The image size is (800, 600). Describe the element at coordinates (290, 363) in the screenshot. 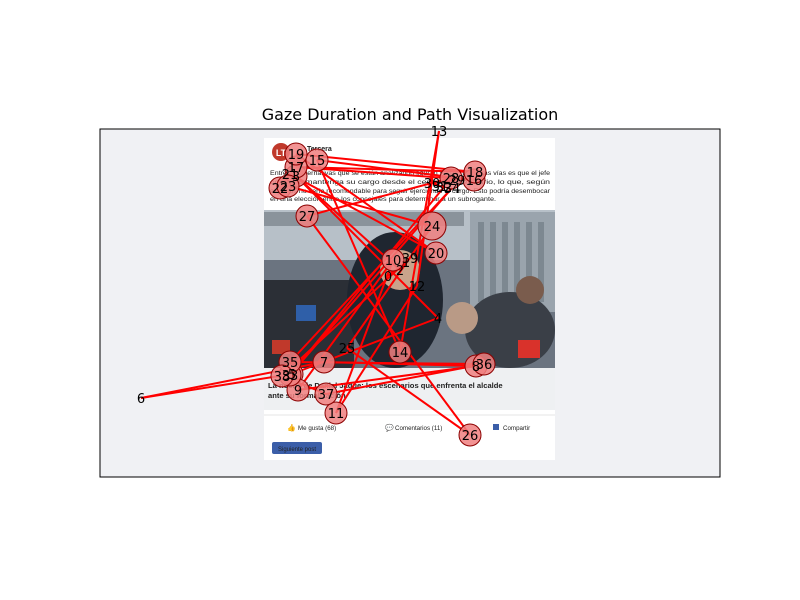

I see `fixation-label: 35` at that location.